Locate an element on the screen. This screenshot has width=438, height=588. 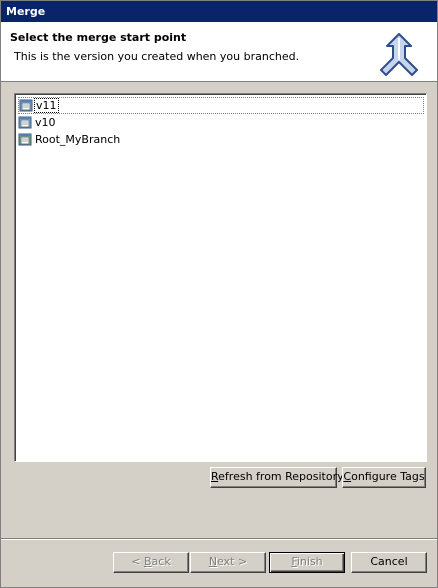
refresh-from-repository-button: Refresh from Repository is located at coordinates (277, 477).